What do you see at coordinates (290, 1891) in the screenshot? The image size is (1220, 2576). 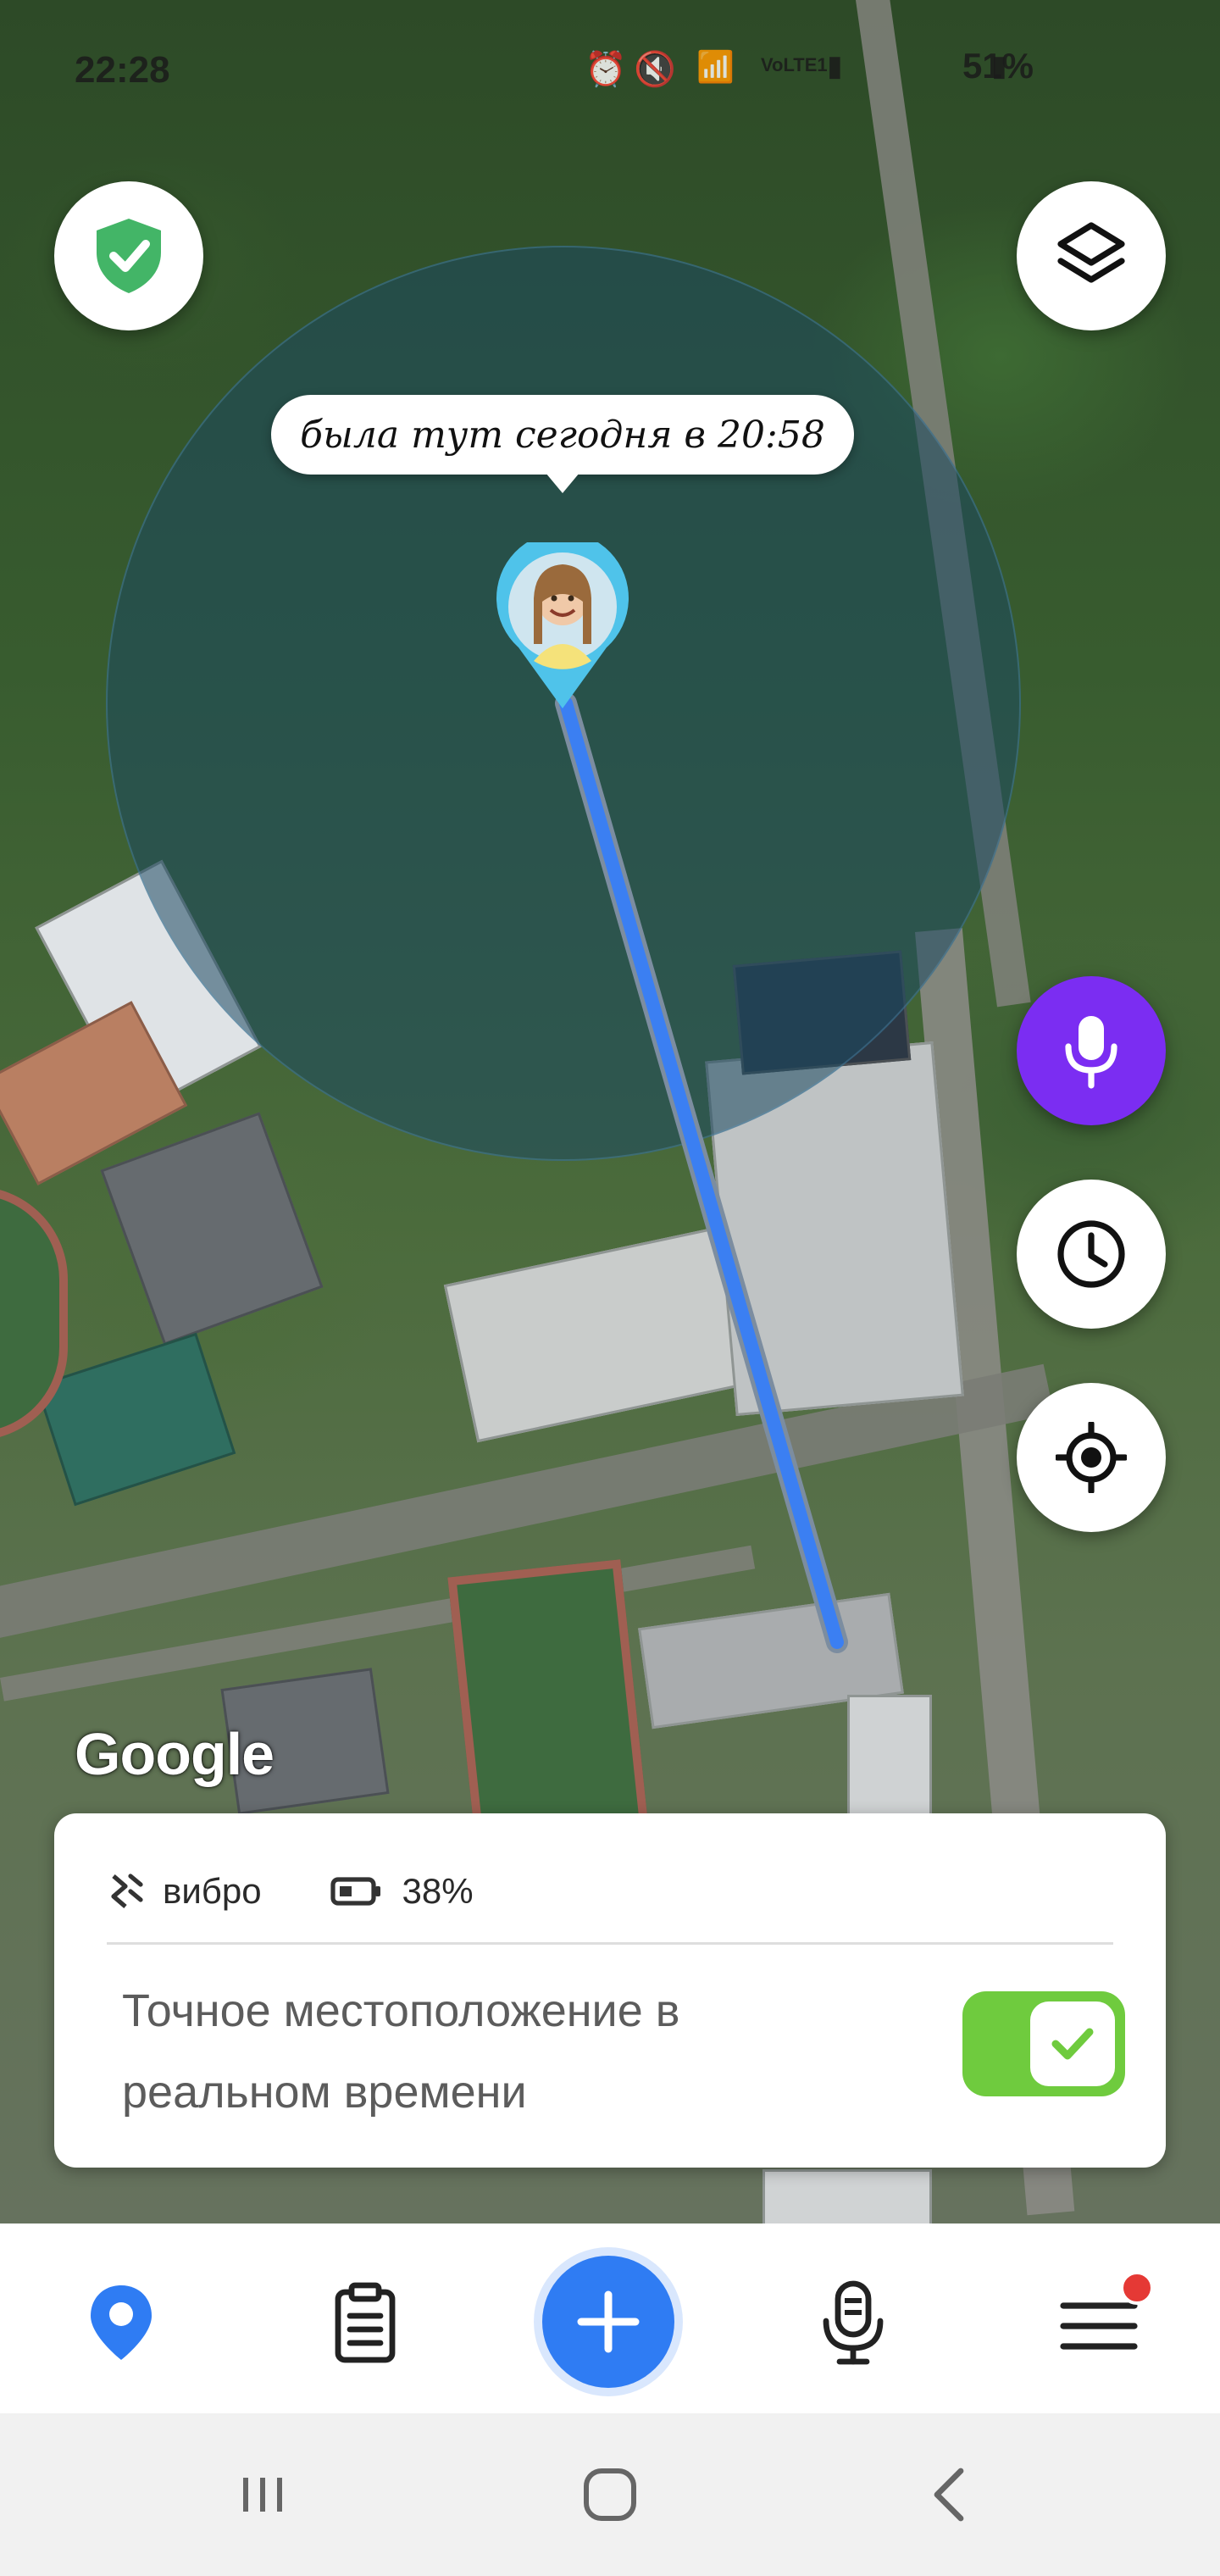 I see `device-status-row: вибро 38%` at bounding box center [290, 1891].